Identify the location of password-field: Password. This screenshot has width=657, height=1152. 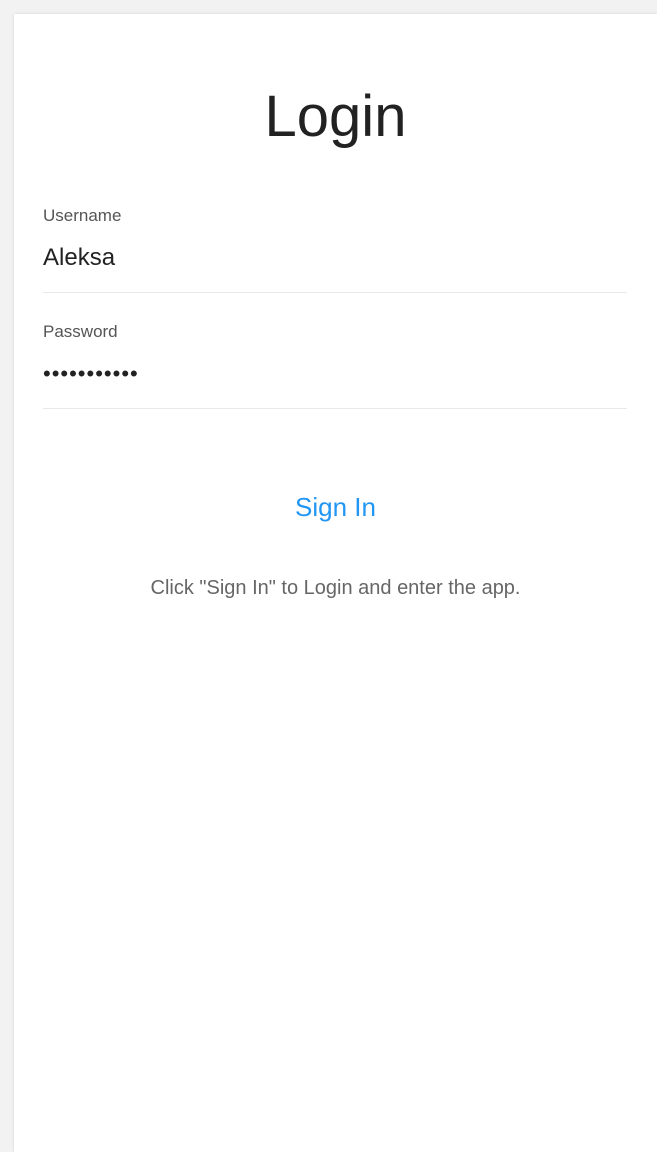
(335, 365).